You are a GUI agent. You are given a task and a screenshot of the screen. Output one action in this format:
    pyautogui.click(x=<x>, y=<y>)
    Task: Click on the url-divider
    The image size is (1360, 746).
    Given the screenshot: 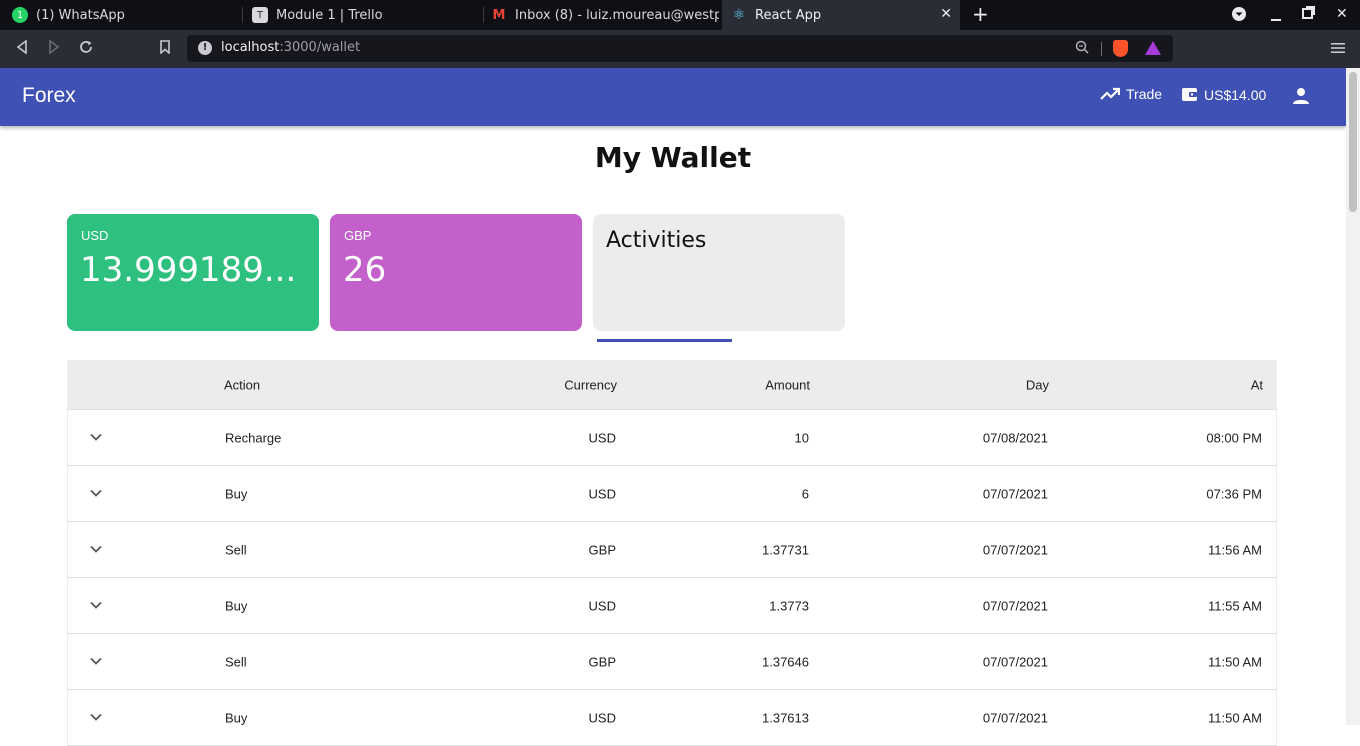 What is the action you would take?
    pyautogui.click(x=1101, y=49)
    